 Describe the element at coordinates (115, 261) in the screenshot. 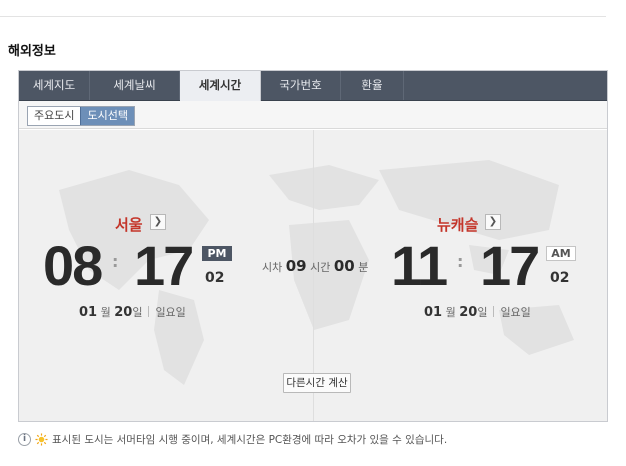

I see `left-colon: :` at that location.